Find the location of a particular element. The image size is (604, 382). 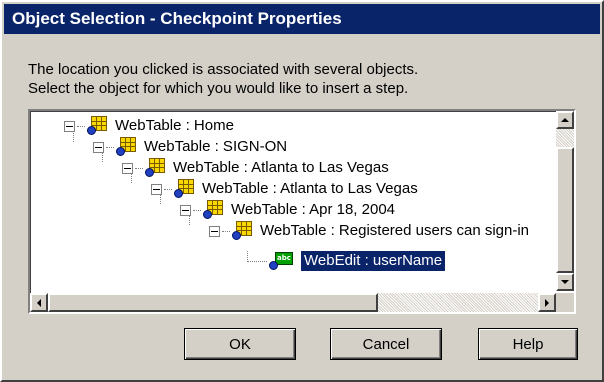

tree-node-label: WebTable : Registered users can sign-in is located at coordinates (395, 230).